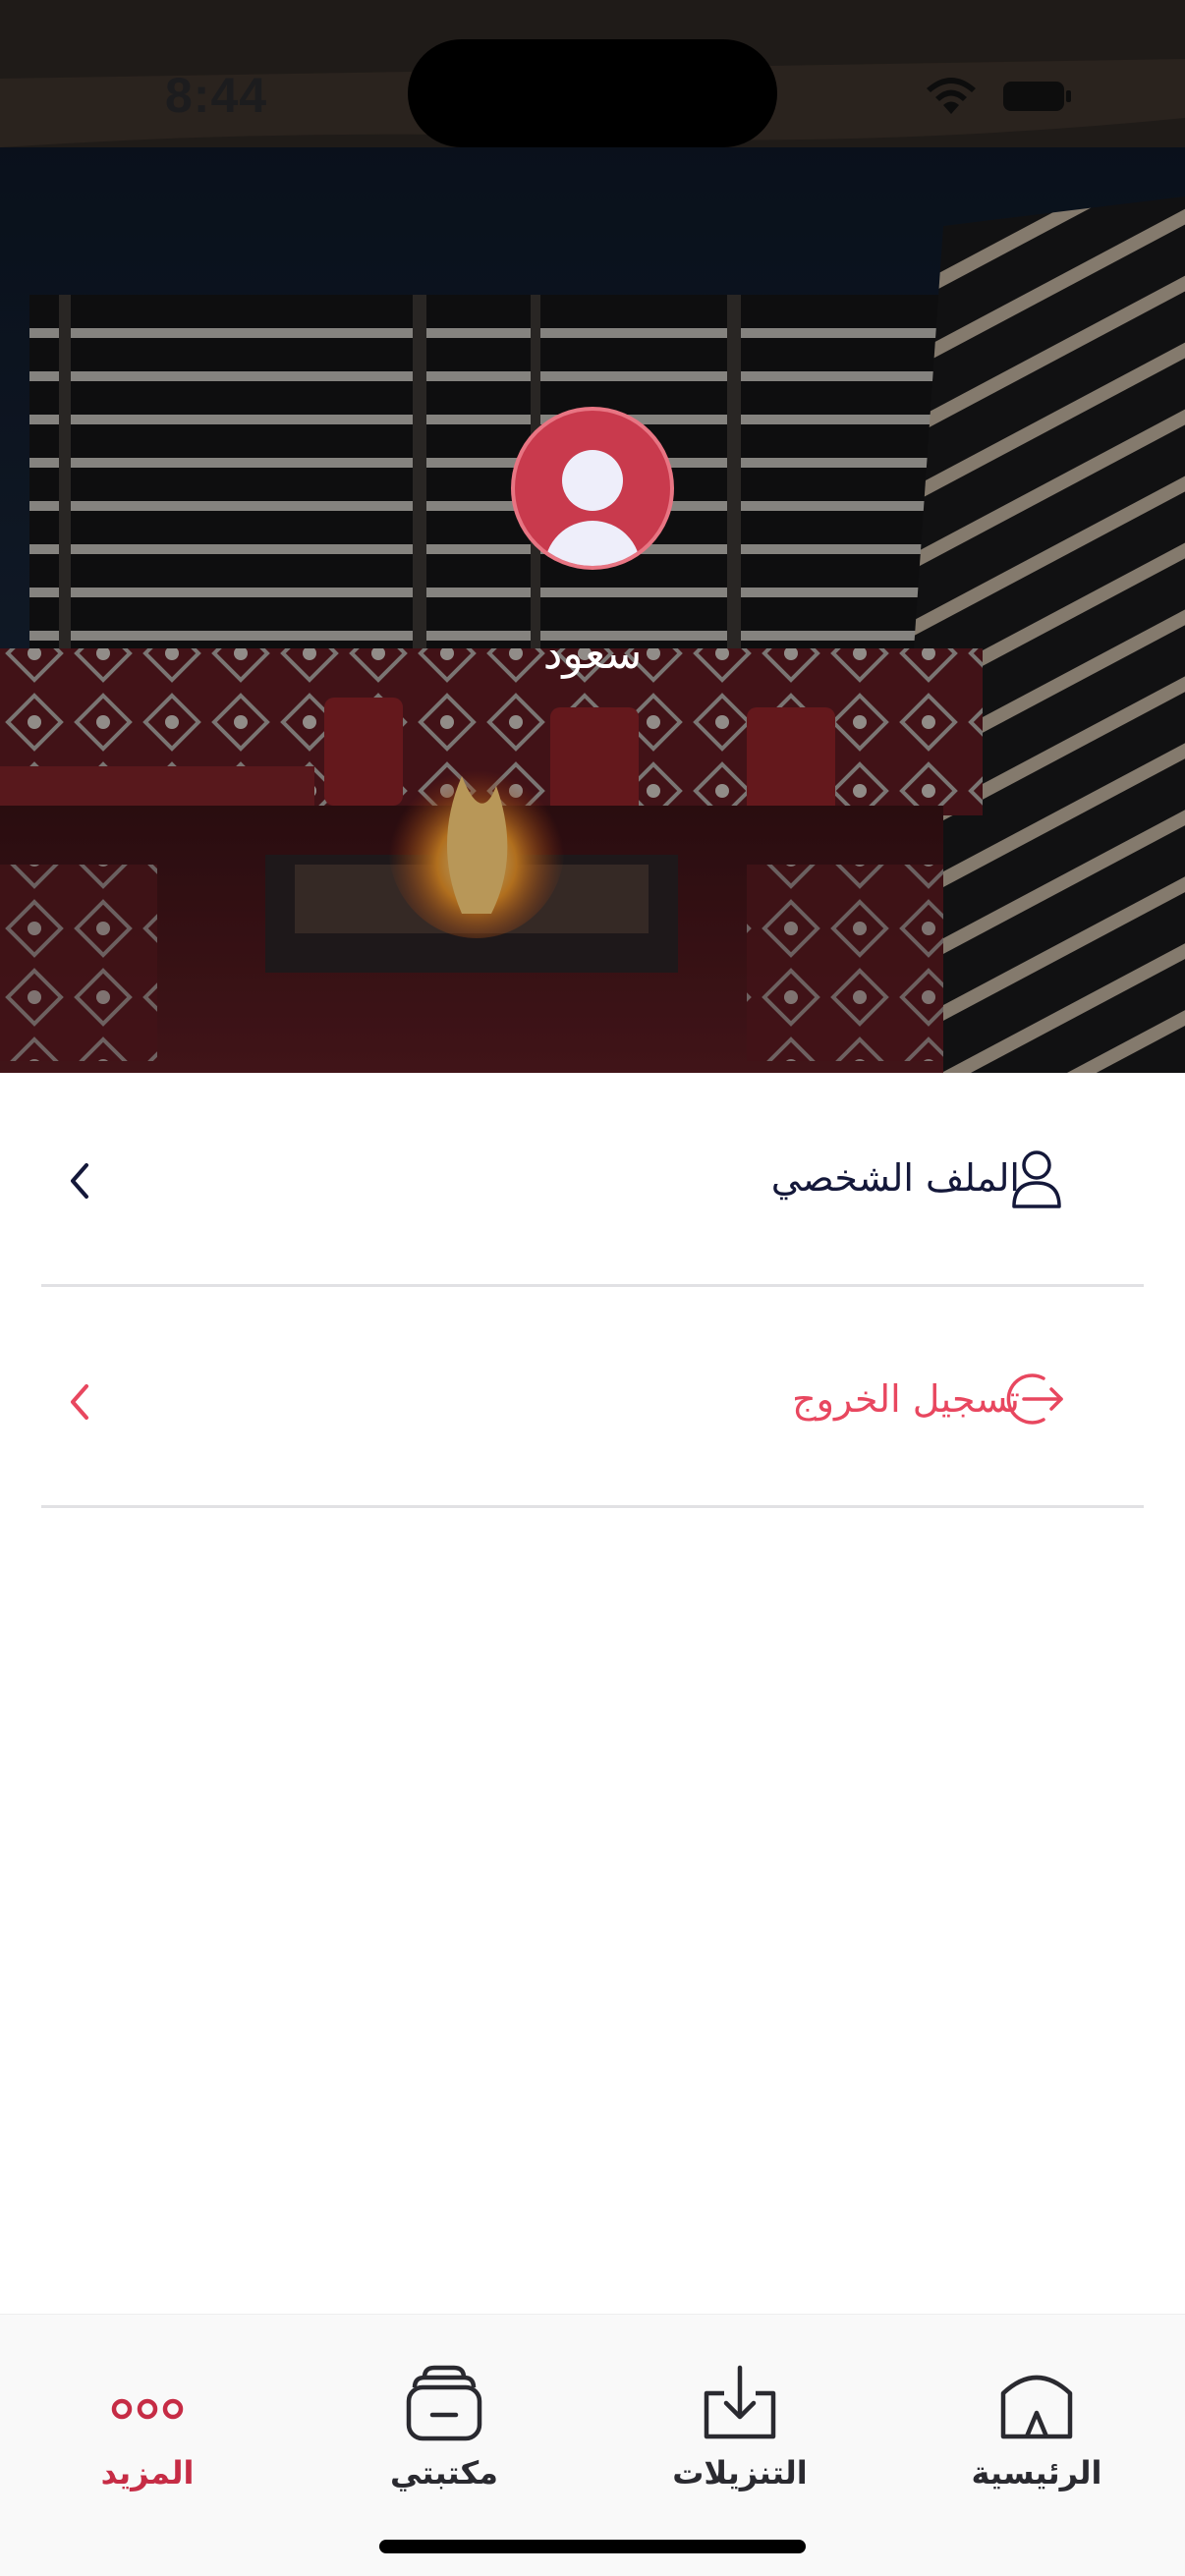 The height and width of the screenshot is (2576, 1185). I want to click on tent-home-icon, so click(1037, 2407).